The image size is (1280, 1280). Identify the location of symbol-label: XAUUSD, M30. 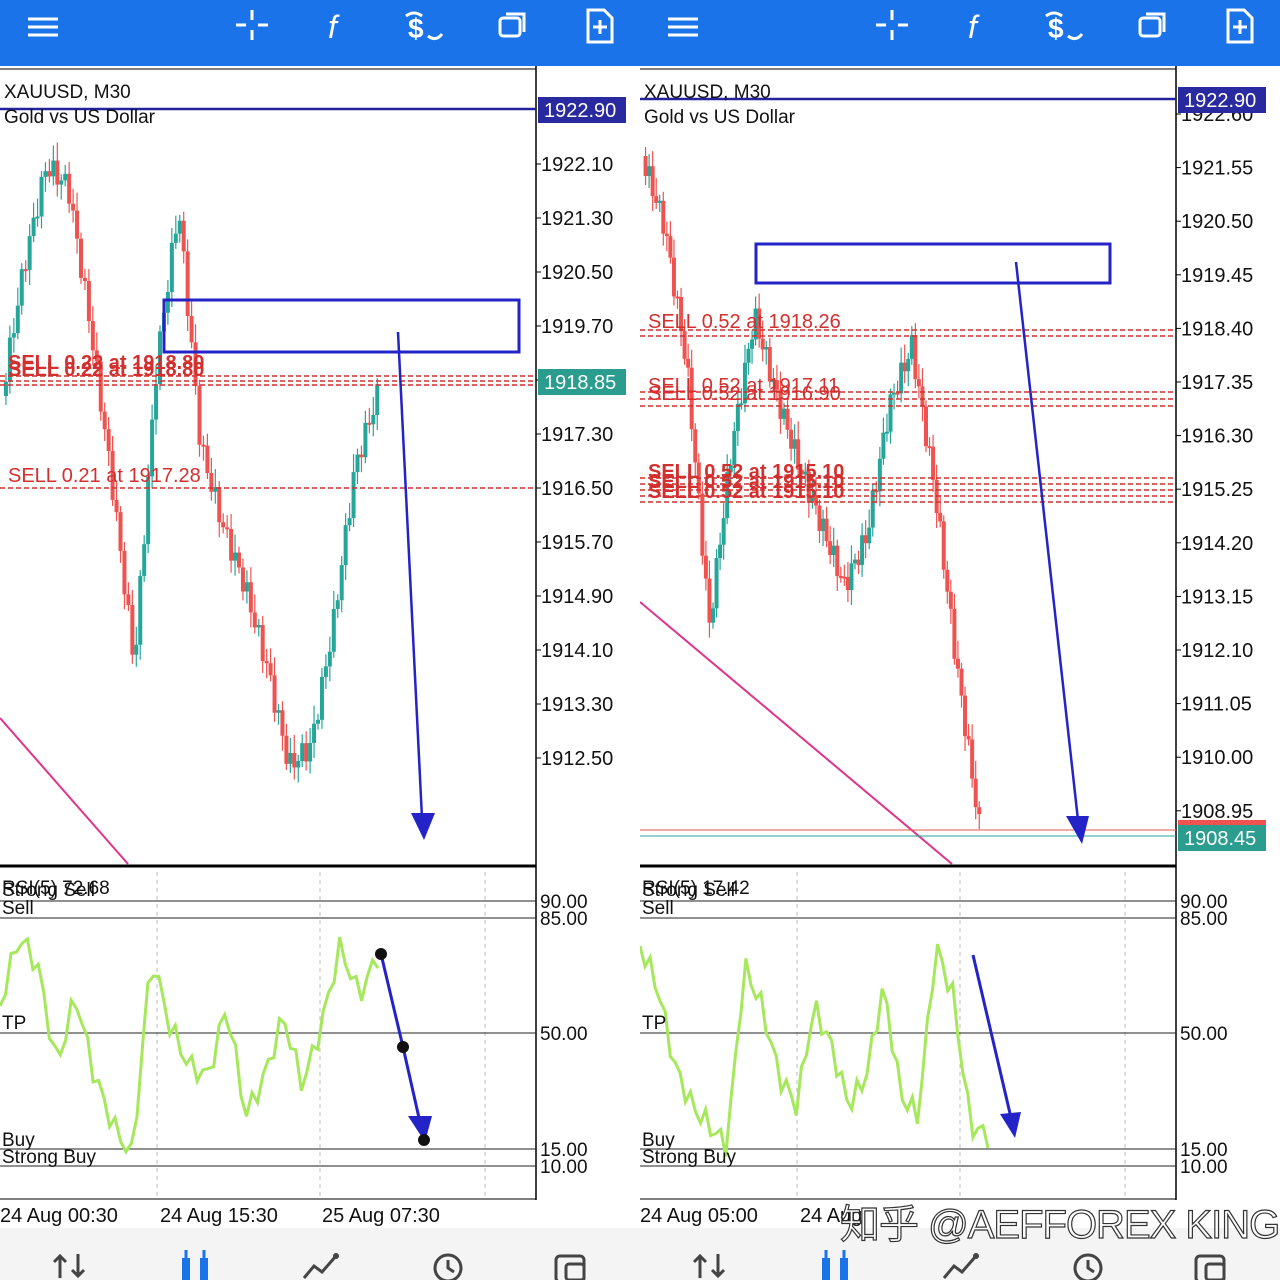
(67, 92).